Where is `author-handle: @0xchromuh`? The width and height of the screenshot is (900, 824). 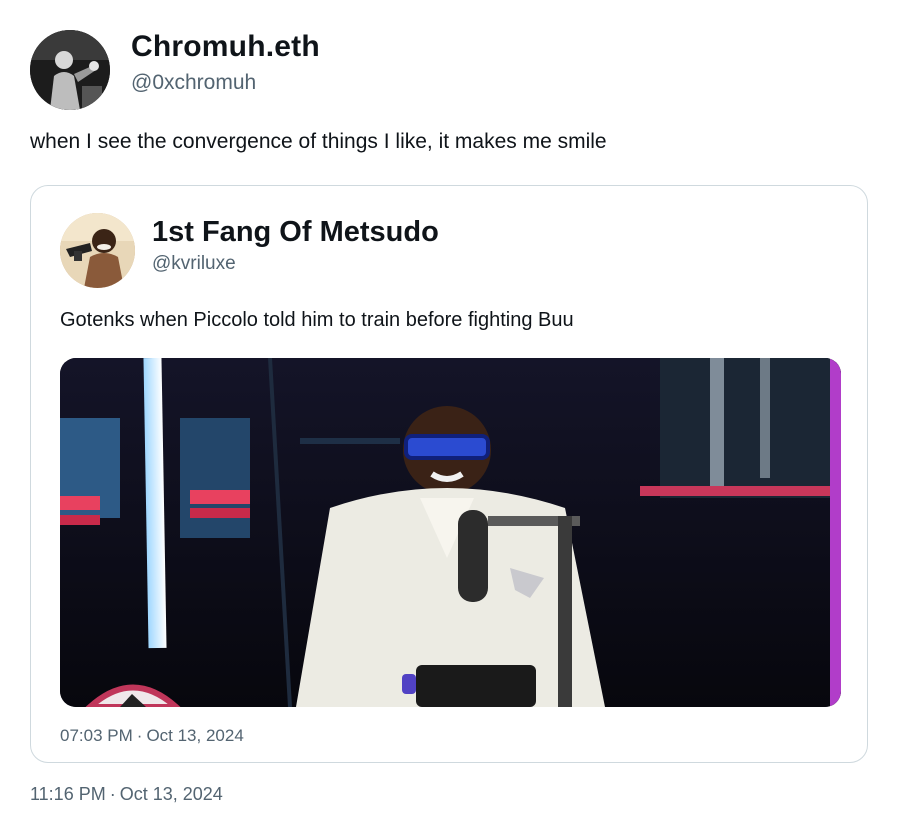
author-handle: @0xchromuh is located at coordinates (193, 83).